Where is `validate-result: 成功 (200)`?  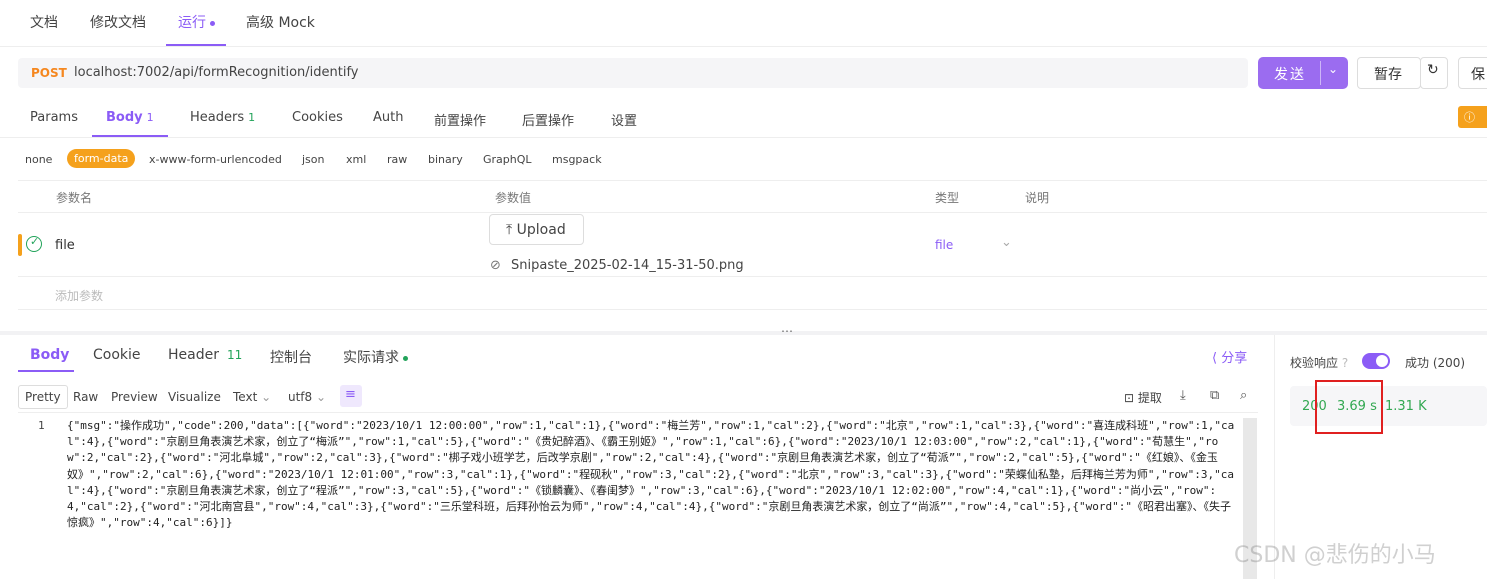
validate-result: 成功 (200) is located at coordinates (1435, 363).